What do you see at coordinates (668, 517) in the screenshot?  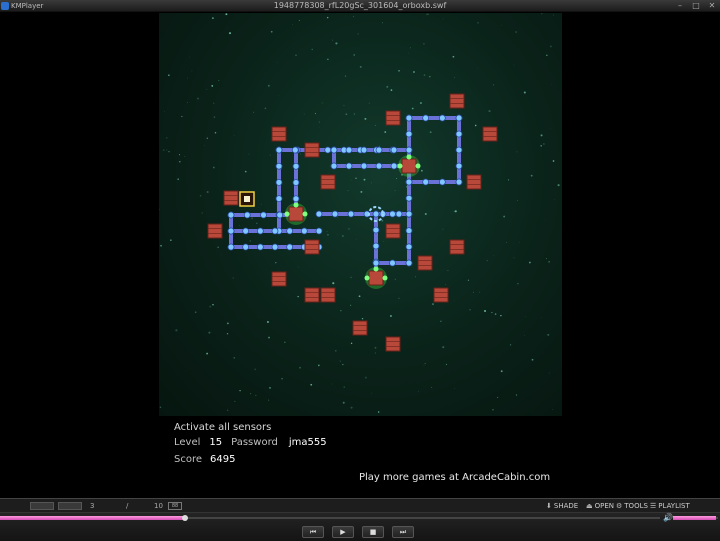 I see `speaker-icon: 🔊` at bounding box center [668, 517].